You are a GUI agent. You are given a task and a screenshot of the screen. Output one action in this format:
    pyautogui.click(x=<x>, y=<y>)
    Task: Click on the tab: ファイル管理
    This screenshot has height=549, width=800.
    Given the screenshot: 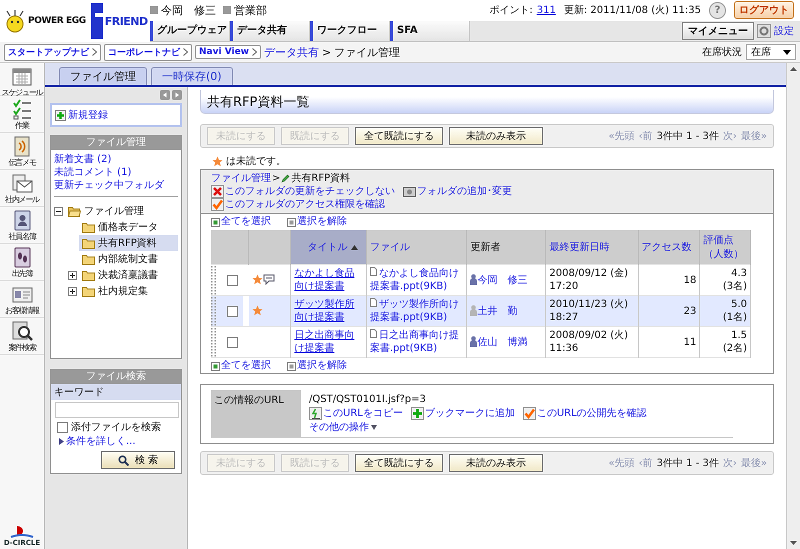 What is the action you would take?
    pyautogui.click(x=103, y=76)
    